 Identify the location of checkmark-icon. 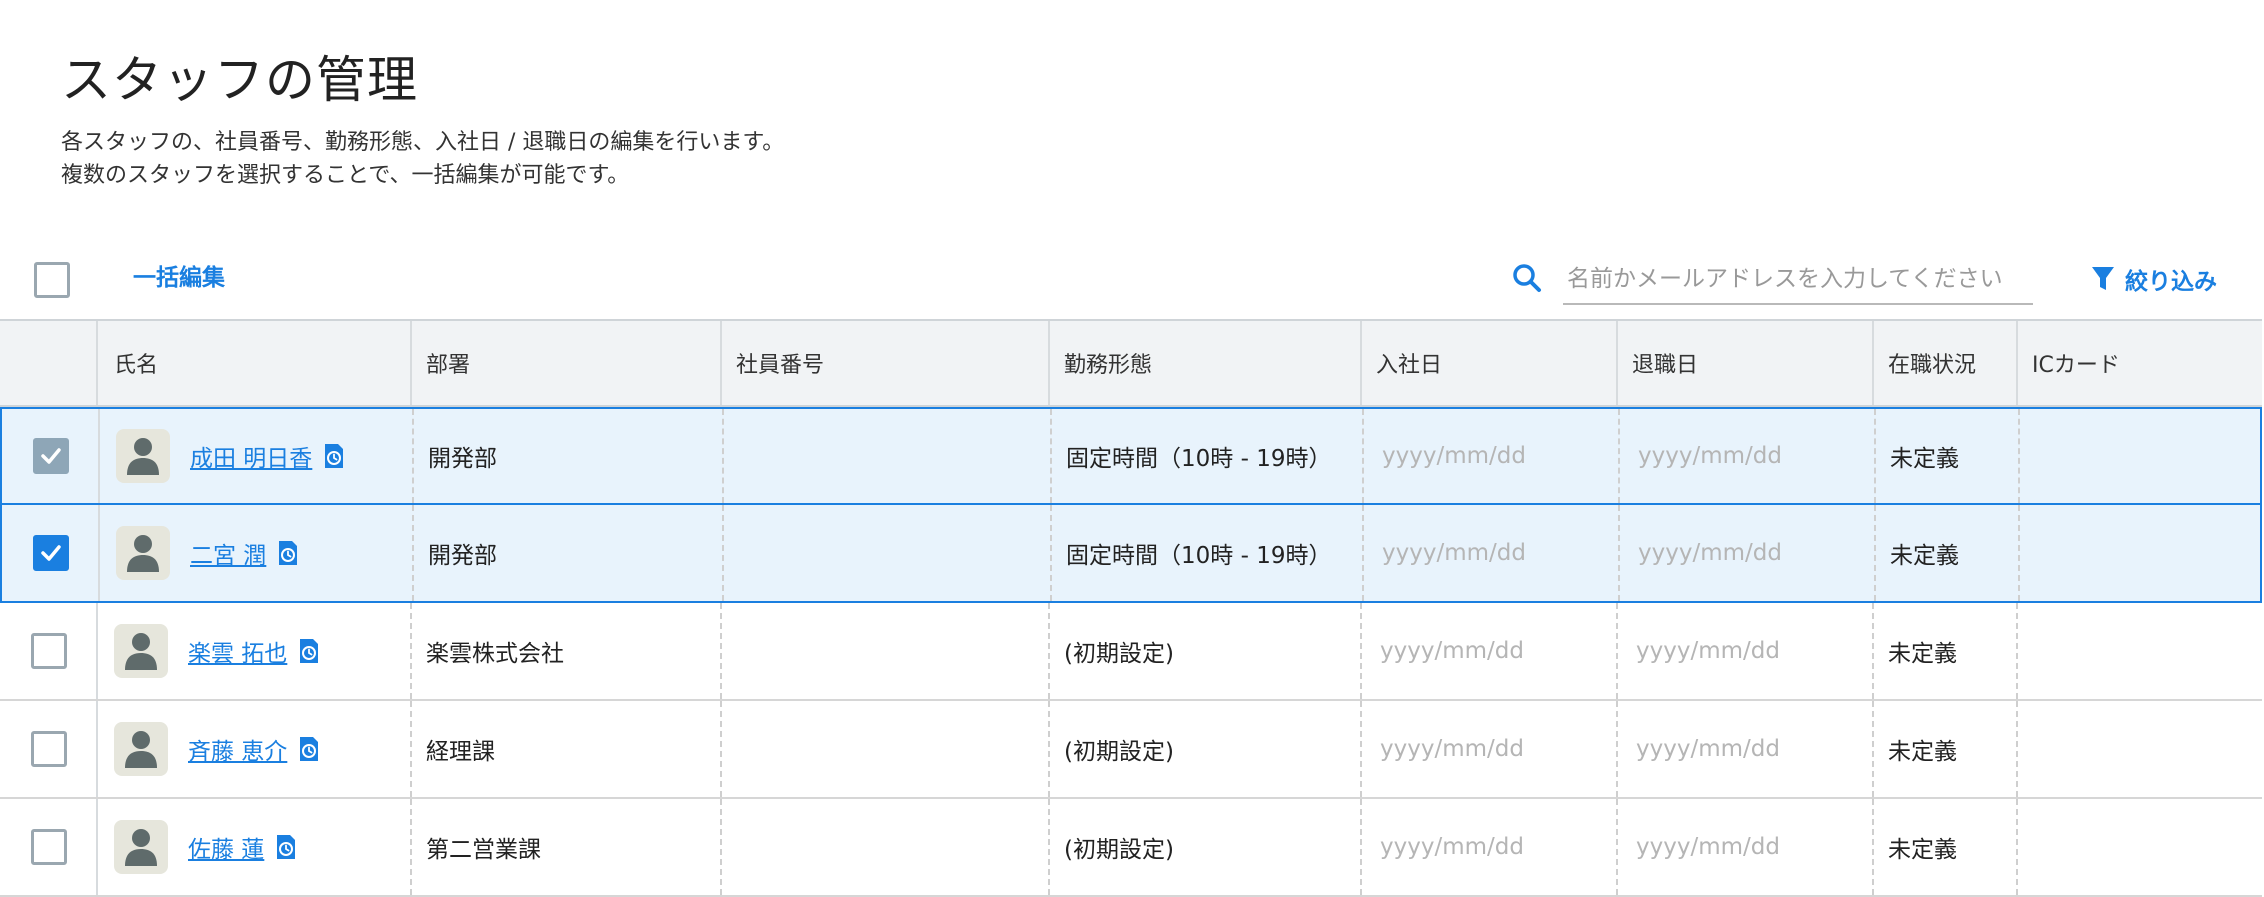
(51, 456).